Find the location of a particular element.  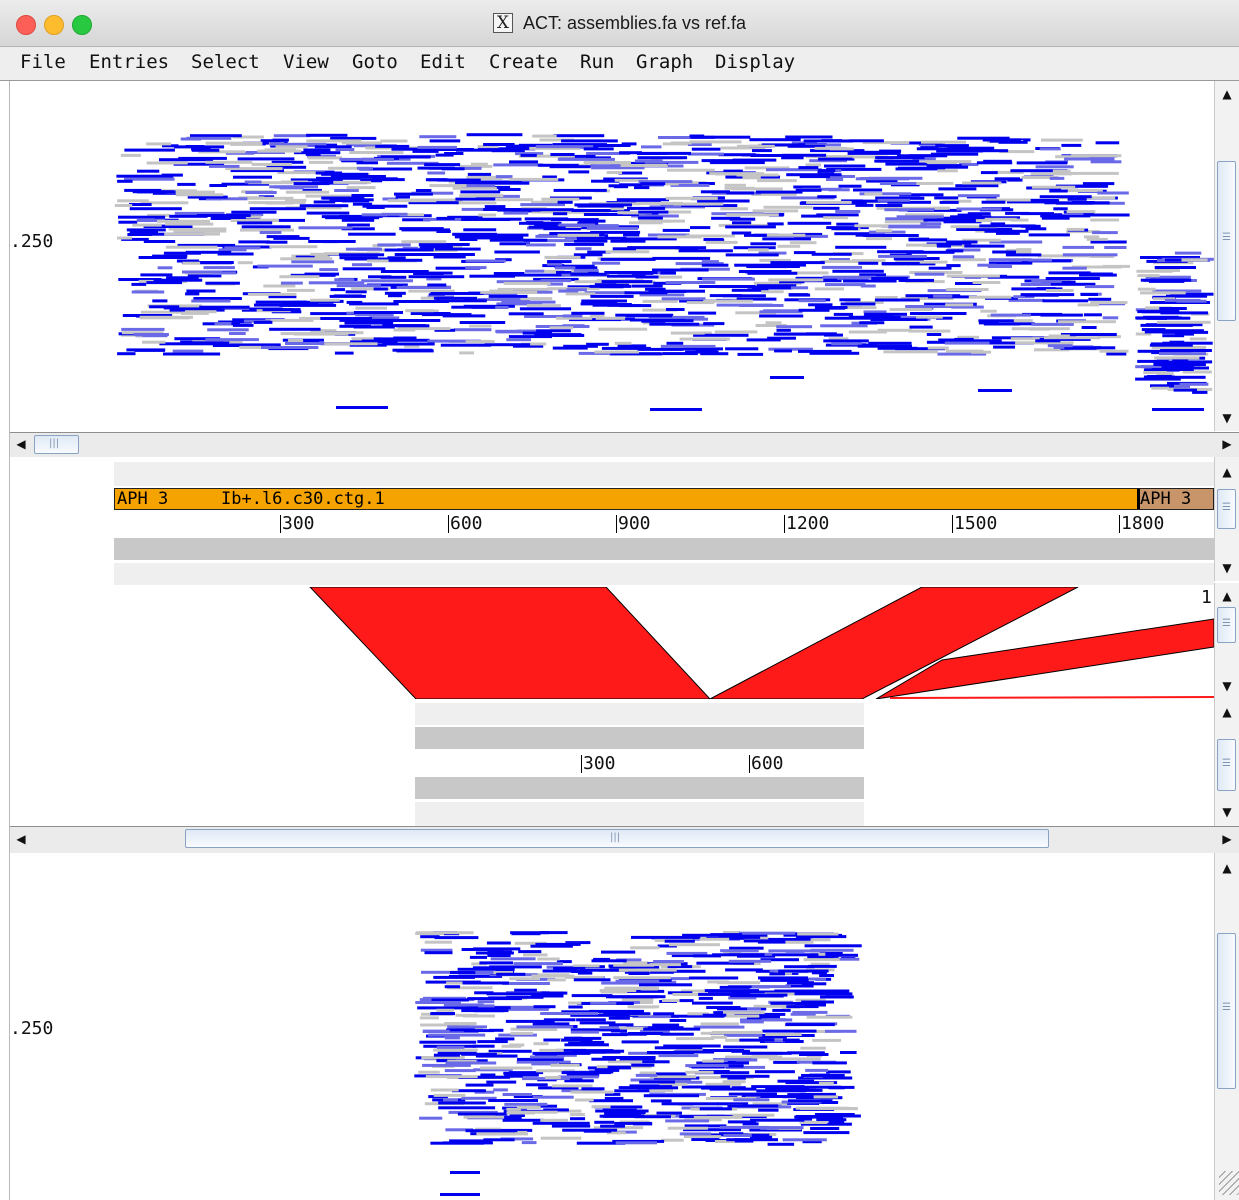

menu-select: Select is located at coordinates (225, 62).